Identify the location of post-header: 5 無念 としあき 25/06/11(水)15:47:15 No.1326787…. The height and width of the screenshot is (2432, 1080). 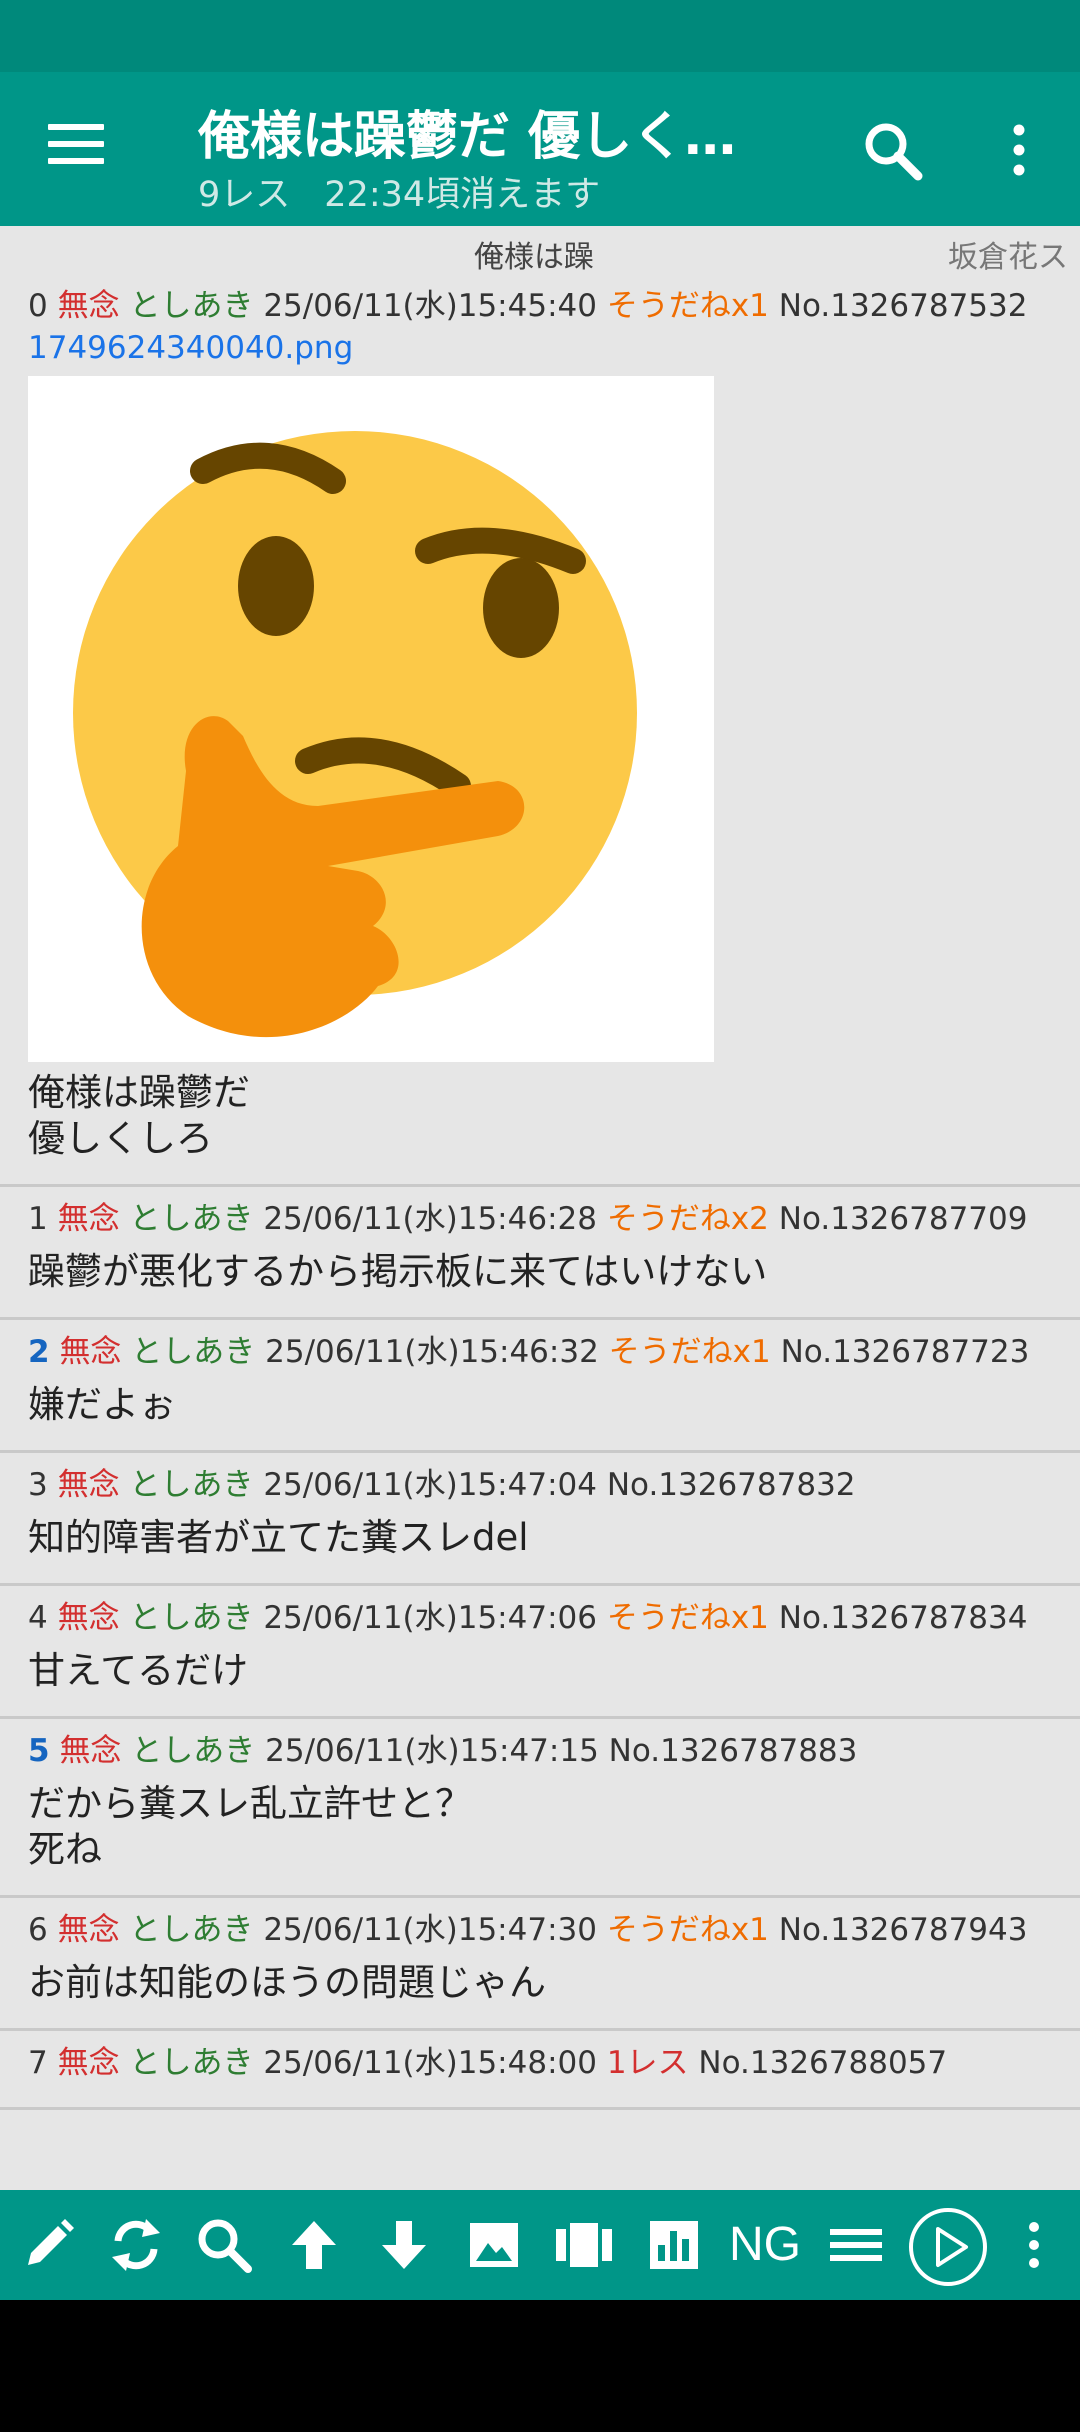
(540, 1751).